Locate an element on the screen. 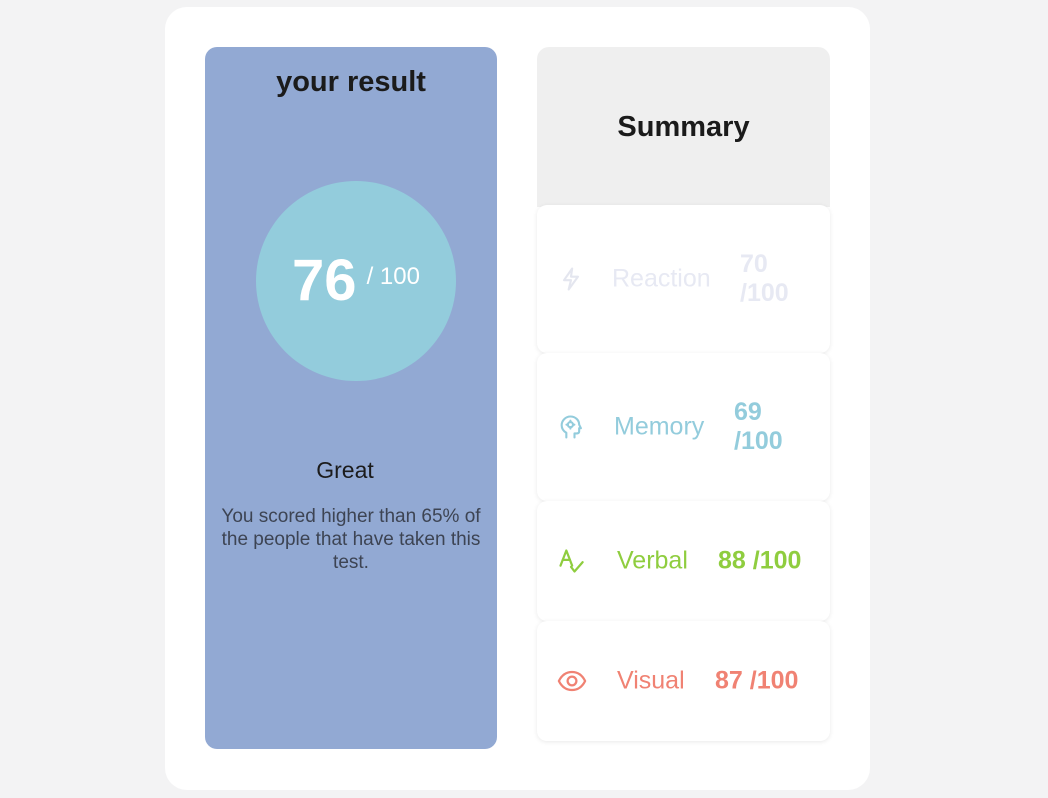  spell-check-icon is located at coordinates (571, 561).